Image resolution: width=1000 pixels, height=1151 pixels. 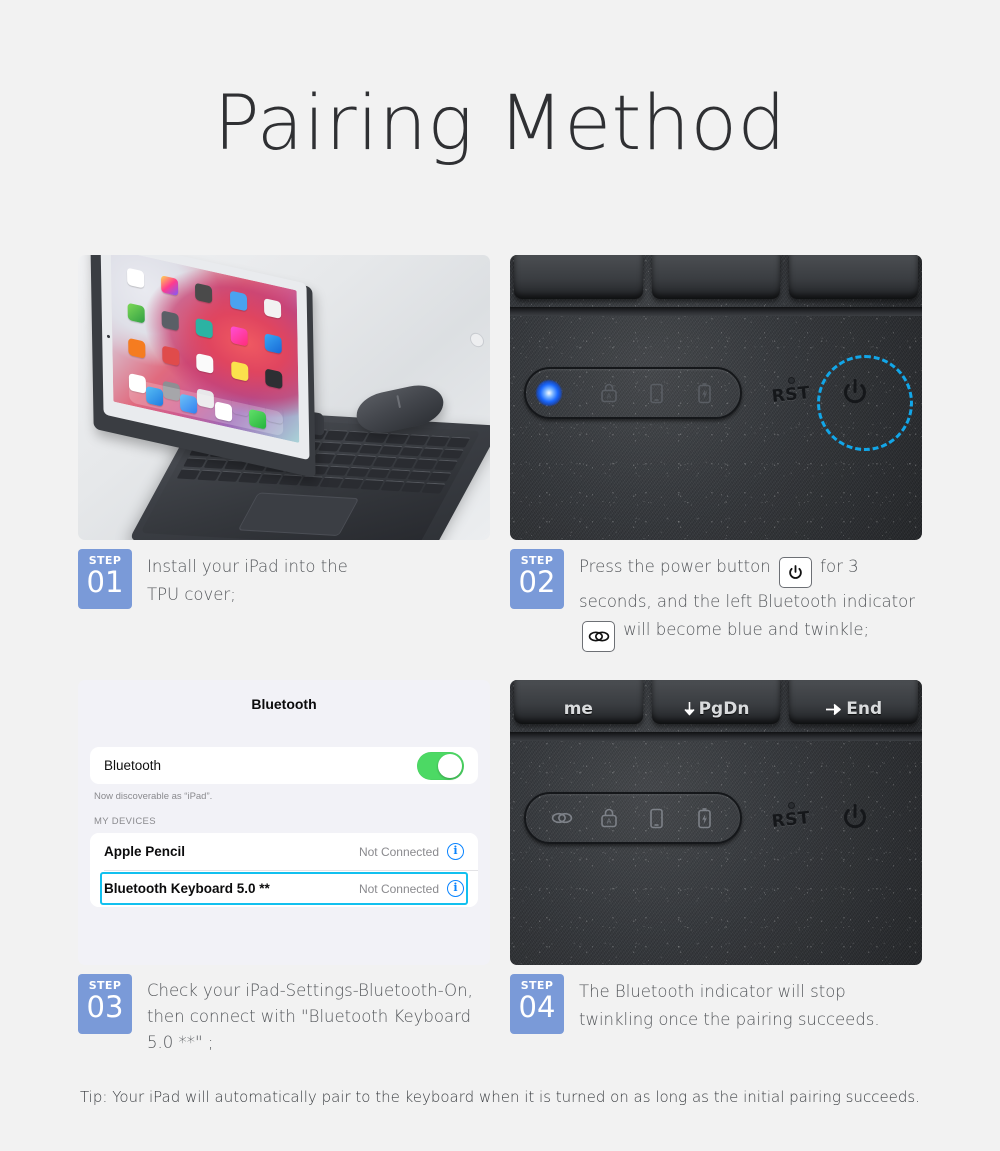 I want to click on toggle-knob, so click(x=450, y=765).